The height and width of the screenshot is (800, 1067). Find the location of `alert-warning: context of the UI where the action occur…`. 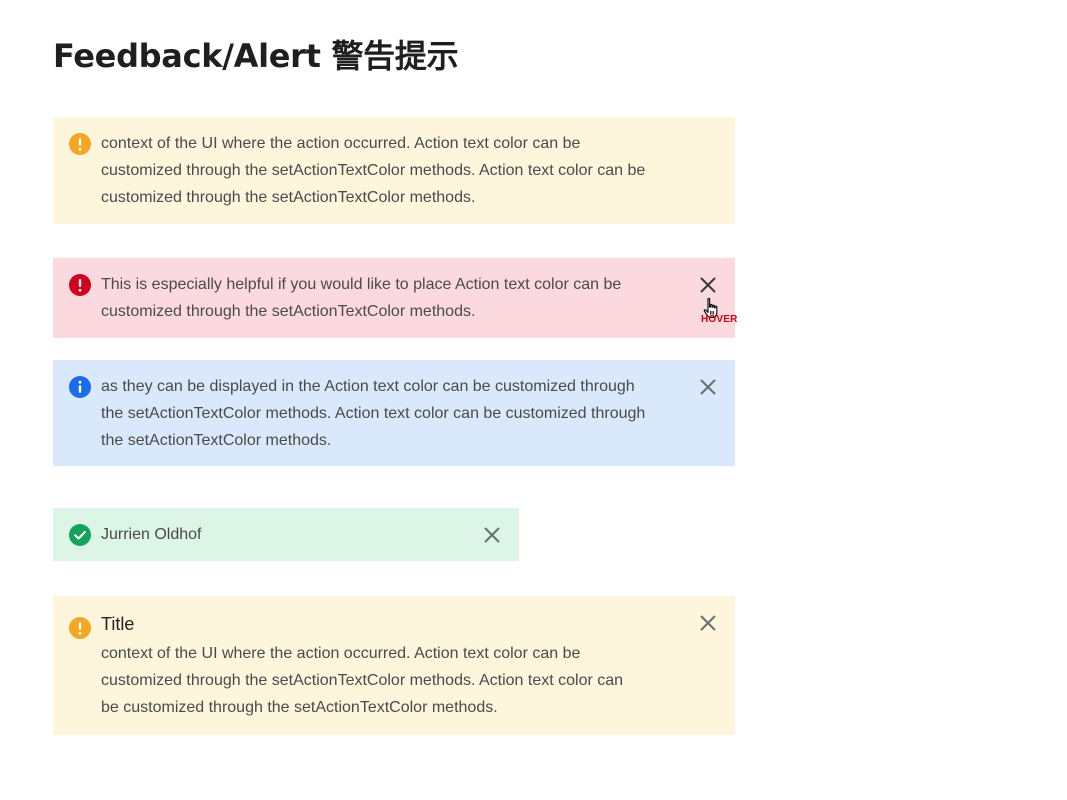

alert-warning: context of the UI where the action occur… is located at coordinates (394, 170).